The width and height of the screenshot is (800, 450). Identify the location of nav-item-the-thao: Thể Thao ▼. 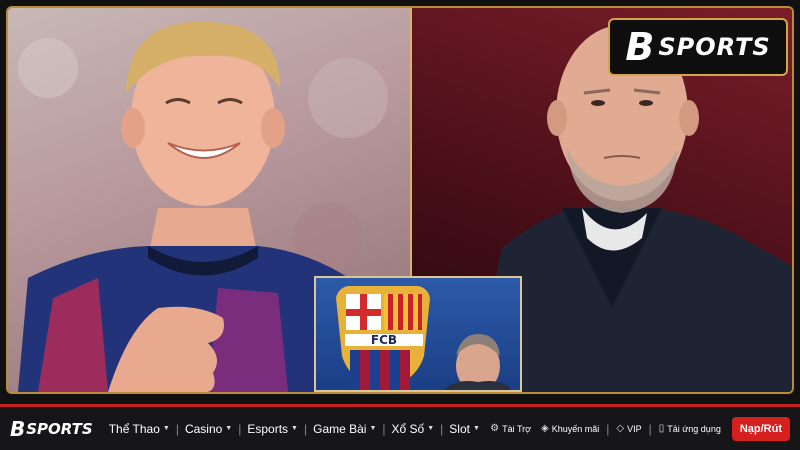
(139, 429).